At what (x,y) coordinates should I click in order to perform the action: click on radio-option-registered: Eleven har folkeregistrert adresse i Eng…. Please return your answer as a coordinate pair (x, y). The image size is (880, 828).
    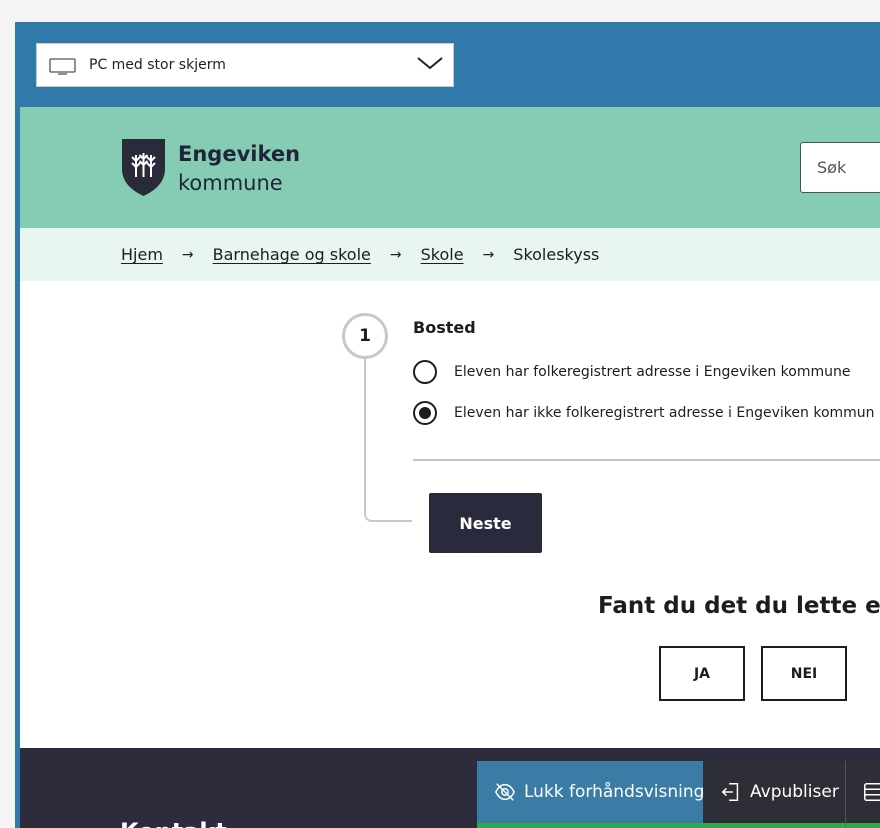
    Looking at the image, I should click on (631, 372).